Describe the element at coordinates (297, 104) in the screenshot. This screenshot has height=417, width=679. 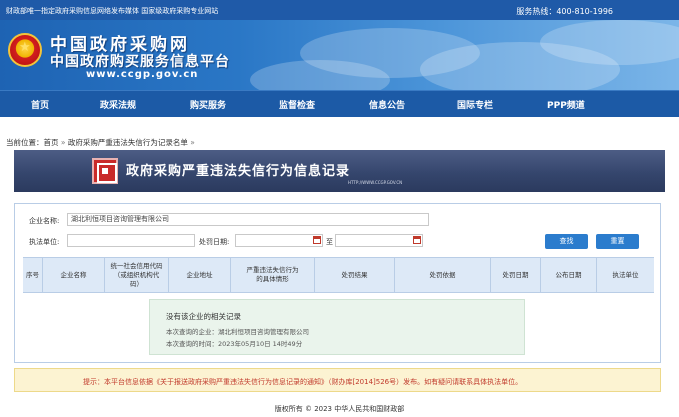
I see `nav-item-supervision: 监督检查` at that location.